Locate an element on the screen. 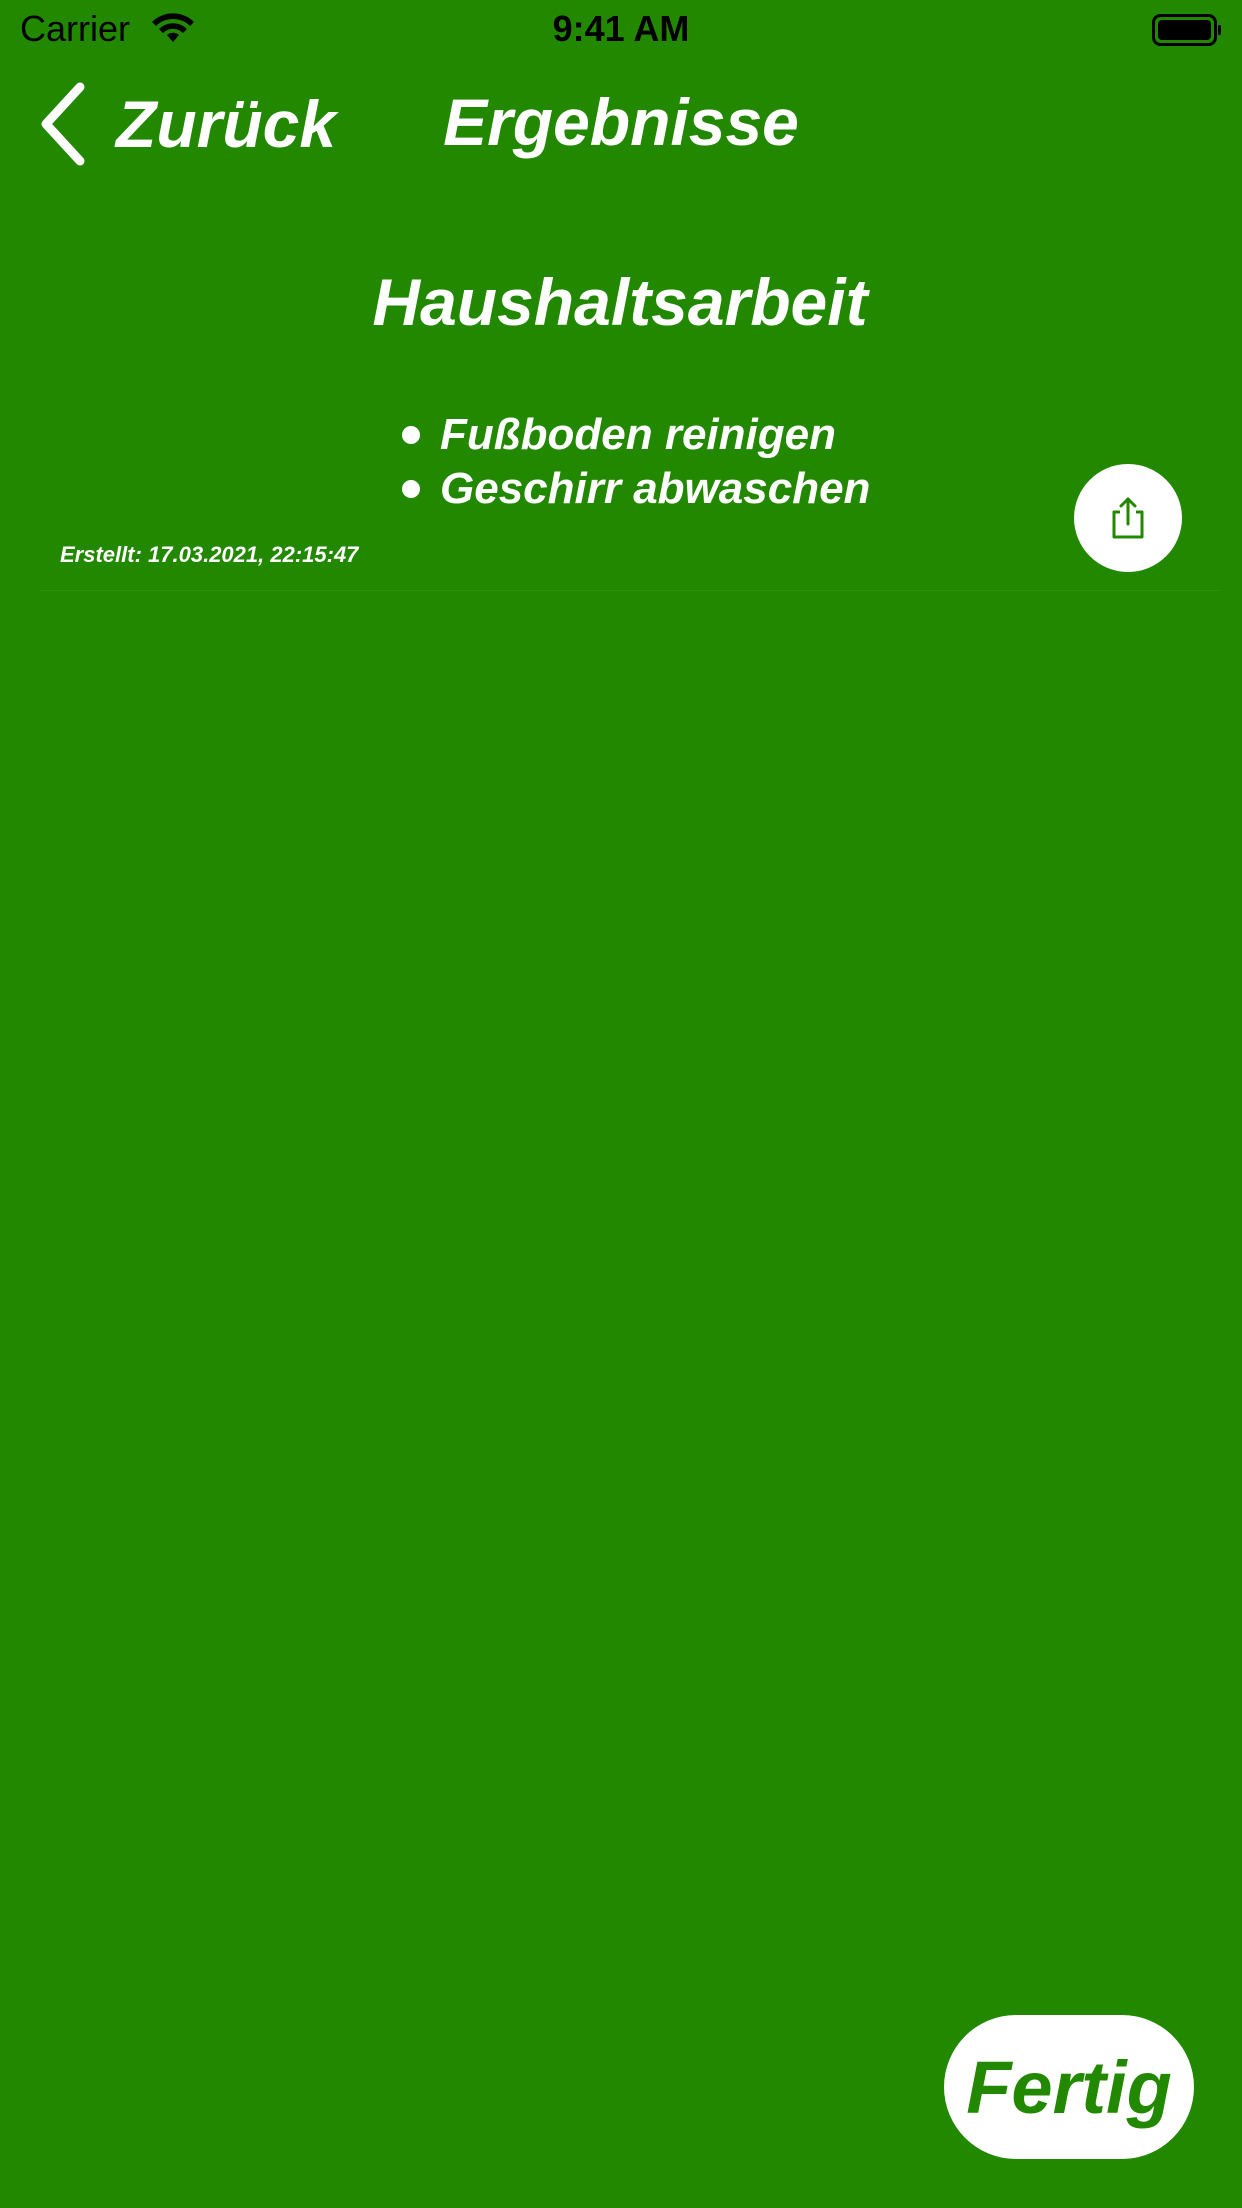  done-label: Fertig is located at coordinates (1069, 2087).